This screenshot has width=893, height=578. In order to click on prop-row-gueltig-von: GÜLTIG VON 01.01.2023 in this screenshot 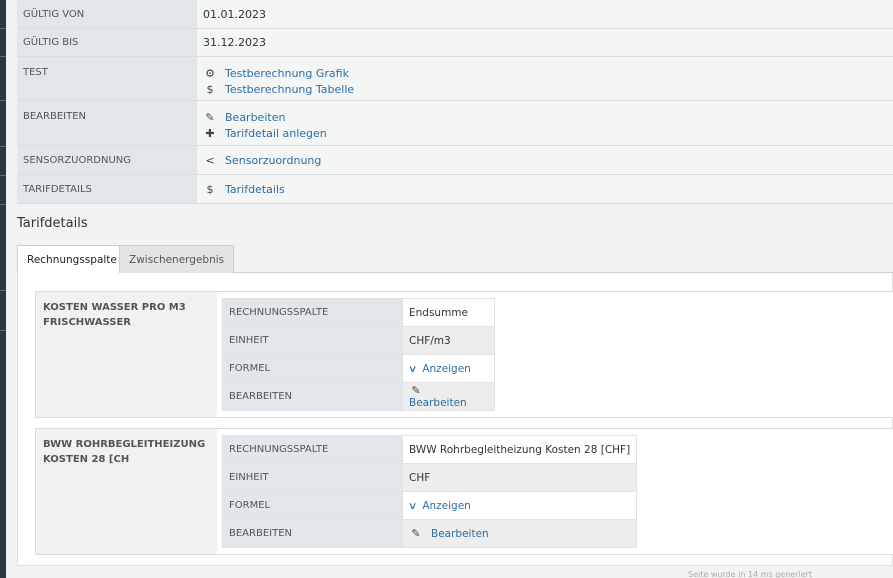, I will do `click(455, 14)`.